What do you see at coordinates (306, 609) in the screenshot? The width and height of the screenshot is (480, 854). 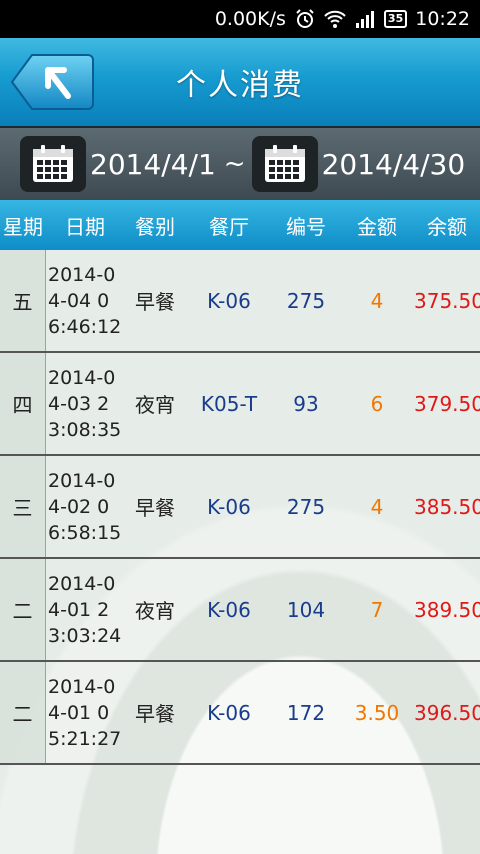 I see `cell-number: 104` at bounding box center [306, 609].